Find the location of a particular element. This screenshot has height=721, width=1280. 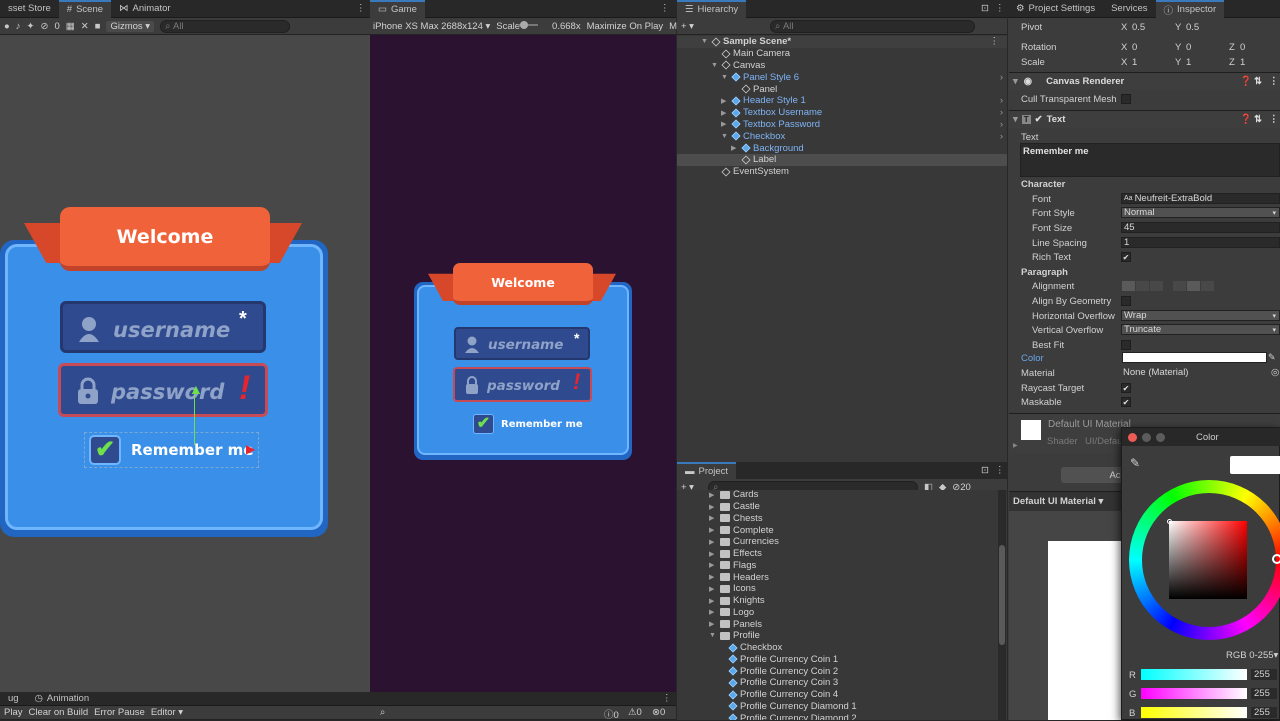

tab-game: ▭ Game is located at coordinates (397, 9).